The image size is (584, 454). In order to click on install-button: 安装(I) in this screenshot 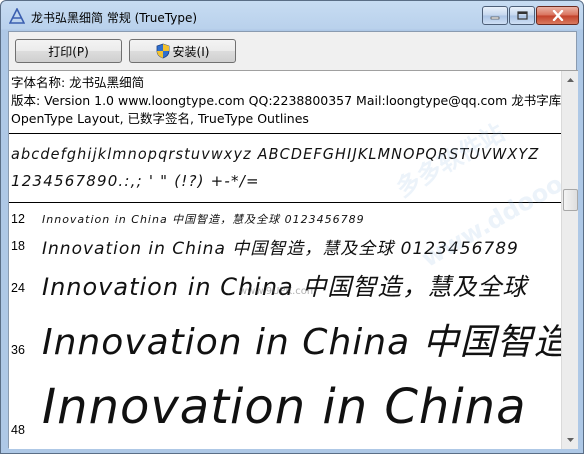, I will do `click(182, 51)`.